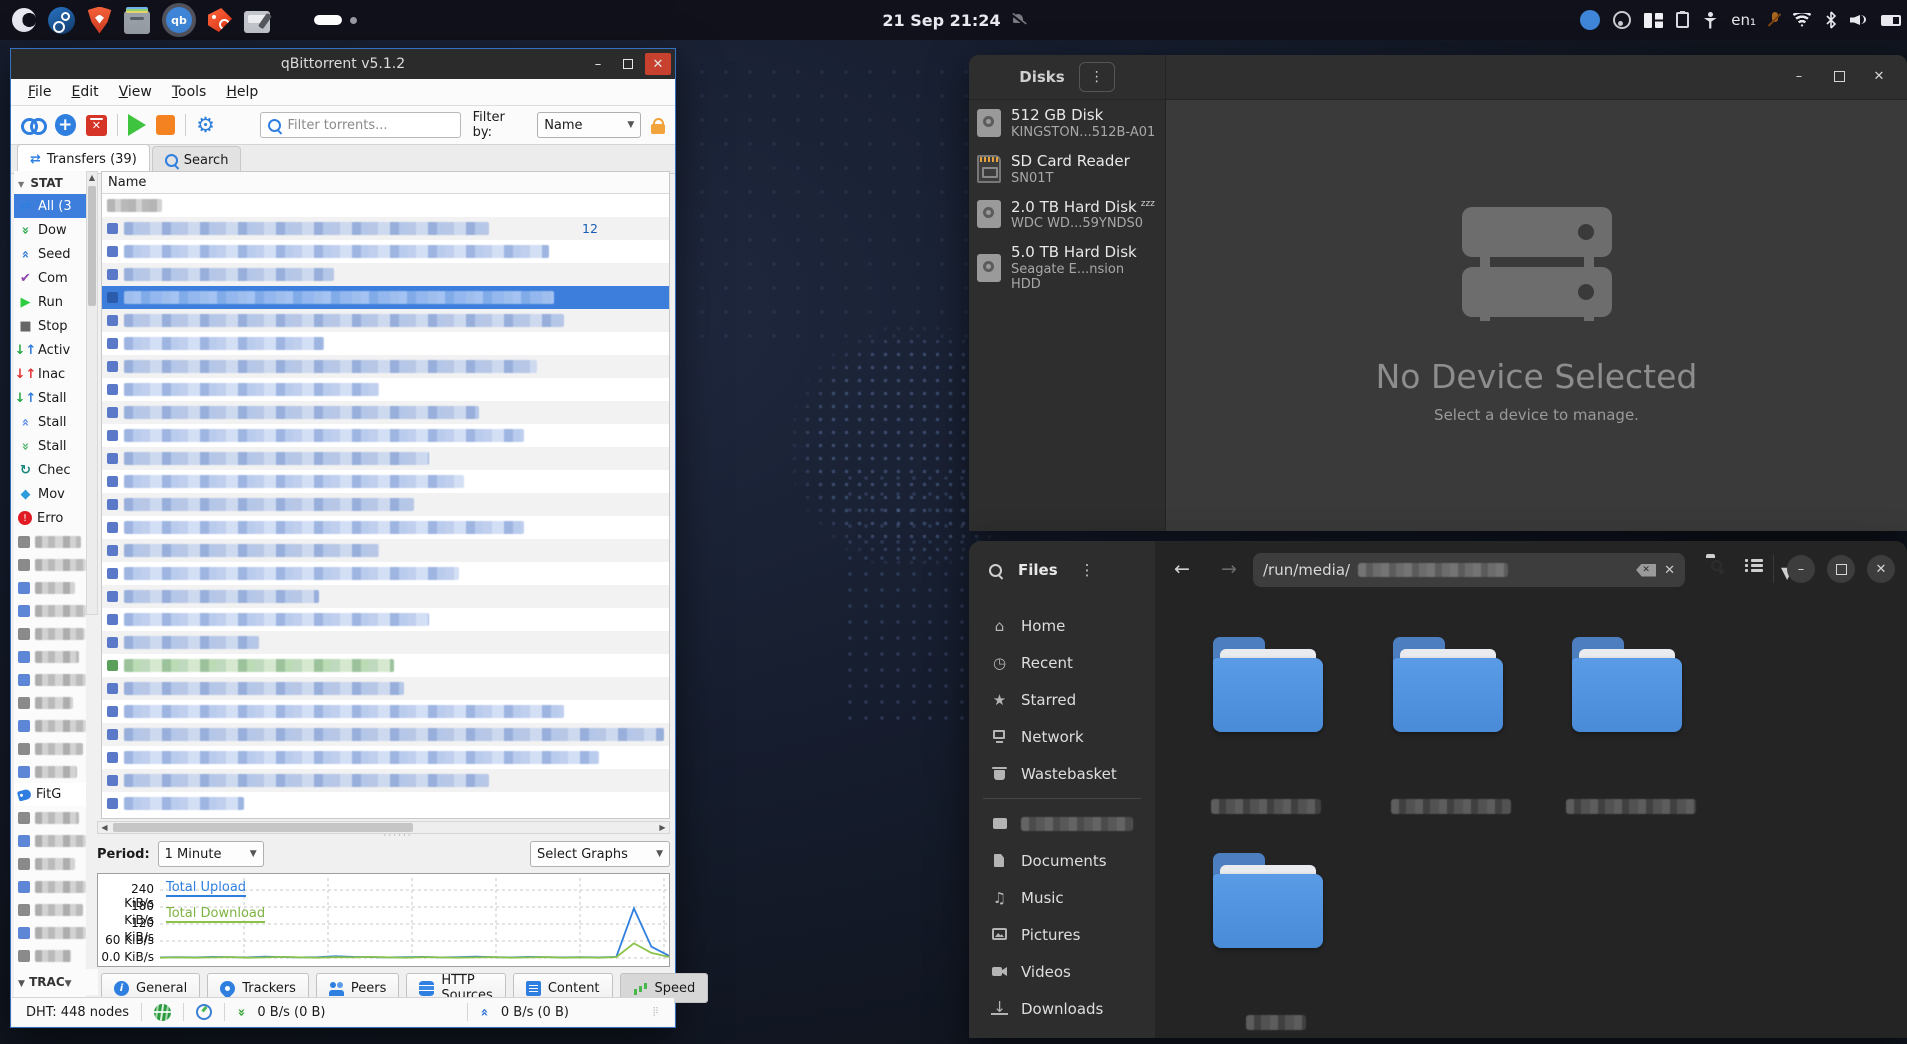 The height and width of the screenshot is (1044, 1907). I want to click on tab-transfers: ⇄ Transfers (39), so click(83, 158).